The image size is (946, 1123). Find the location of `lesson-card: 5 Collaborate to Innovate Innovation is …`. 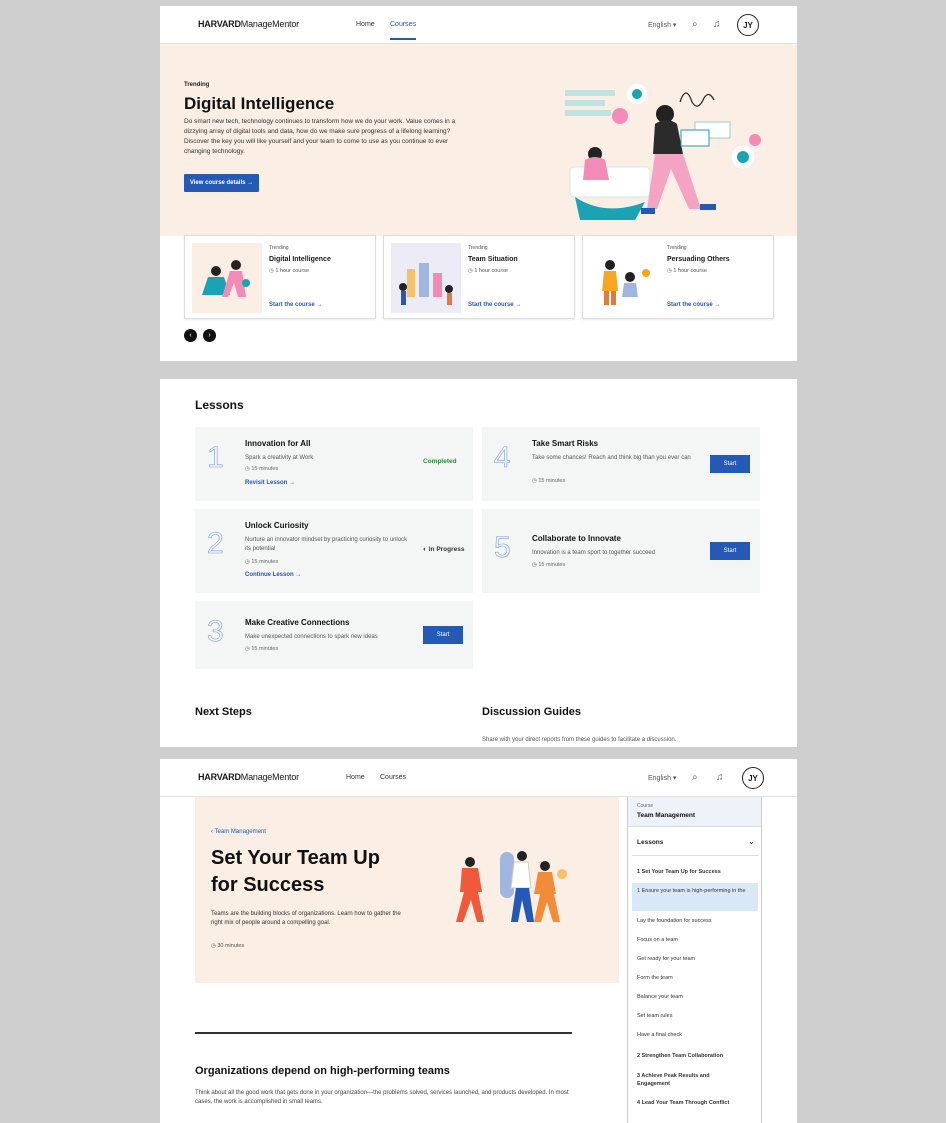

lesson-card: 5 Collaborate to Innovate Innovation is … is located at coordinates (621, 551).